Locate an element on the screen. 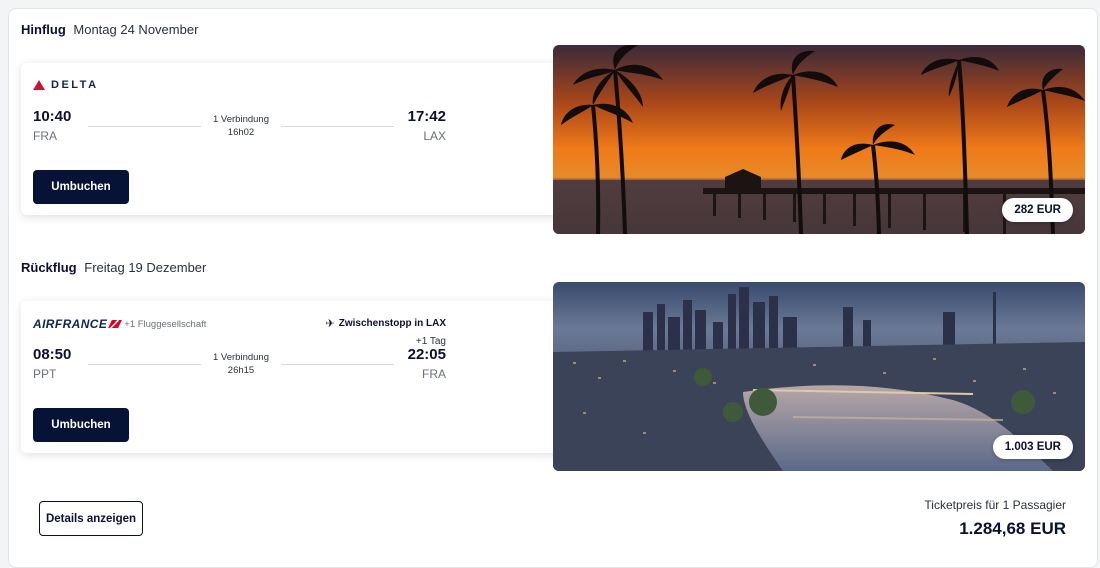  outbound-depart-code: FRA is located at coordinates (45, 136).